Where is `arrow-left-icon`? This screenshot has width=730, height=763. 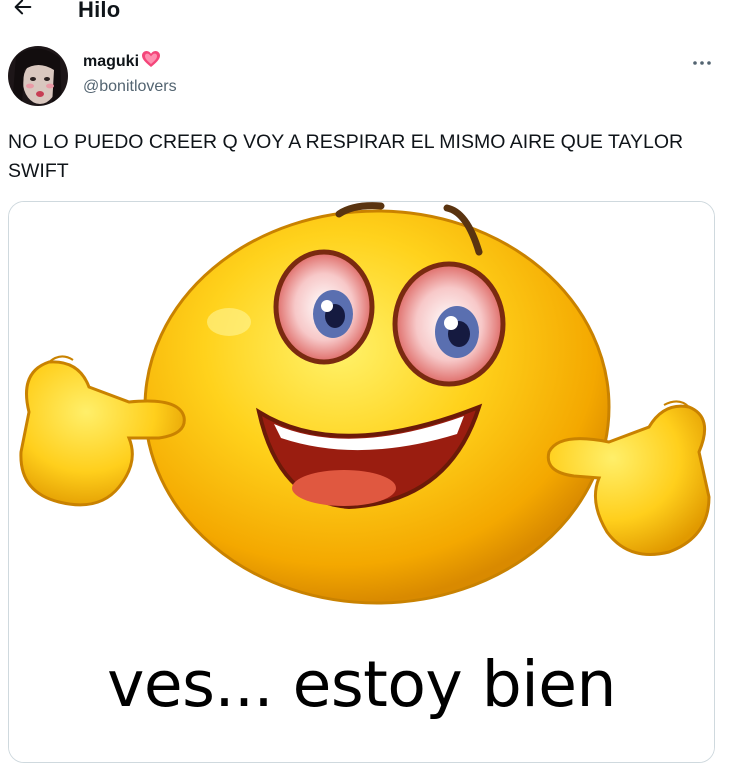
arrow-left-icon is located at coordinates (23, 11).